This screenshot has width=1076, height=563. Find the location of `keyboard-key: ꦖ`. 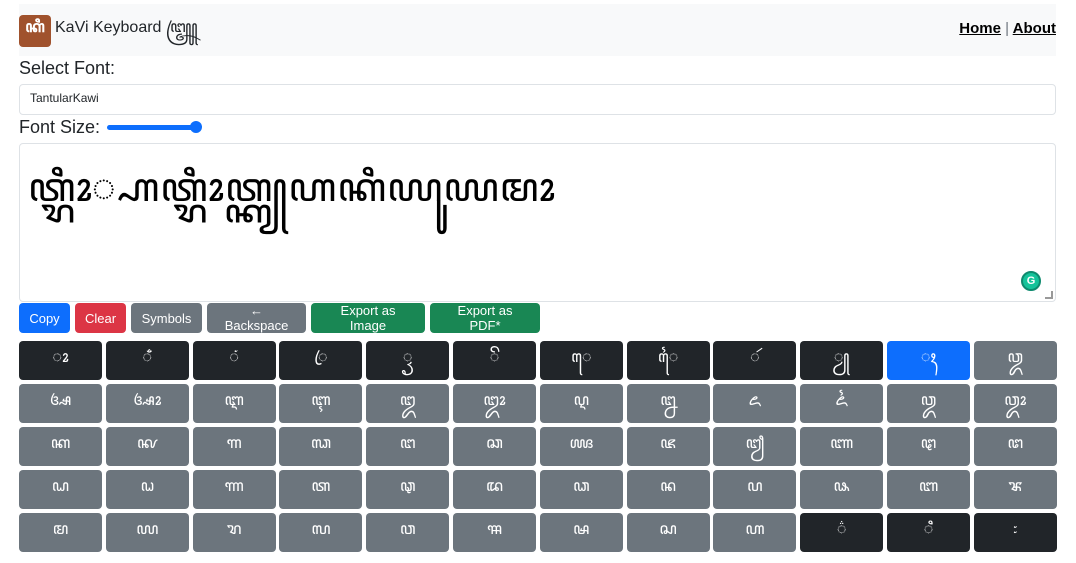

keyboard-key: ꦖ is located at coordinates (581, 446).